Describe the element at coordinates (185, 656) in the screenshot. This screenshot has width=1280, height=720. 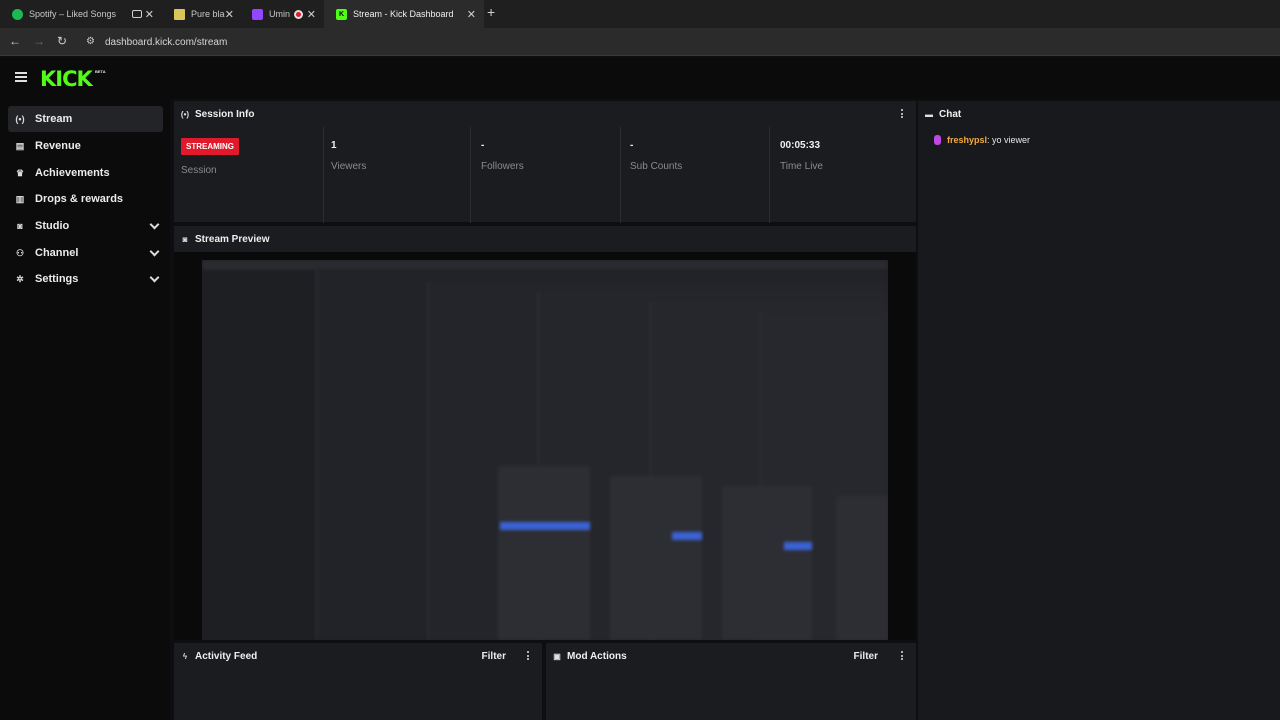
I see `lightning-icon: ϟ` at that location.